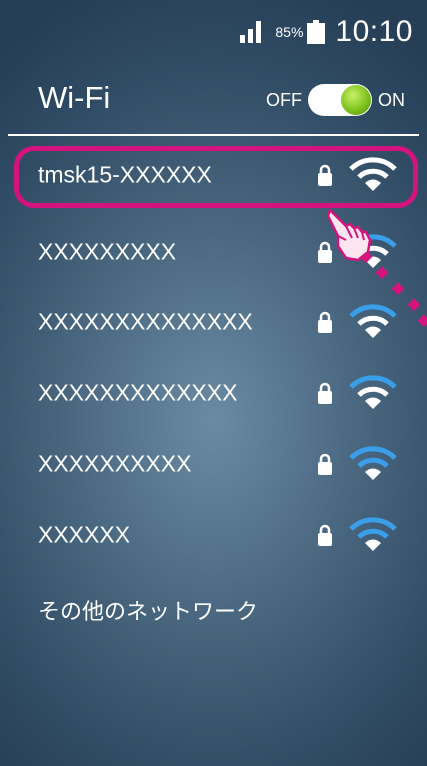 The height and width of the screenshot is (766, 427). What do you see at coordinates (74, 97) in the screenshot?
I see `page-title: Wi-Fi` at bounding box center [74, 97].